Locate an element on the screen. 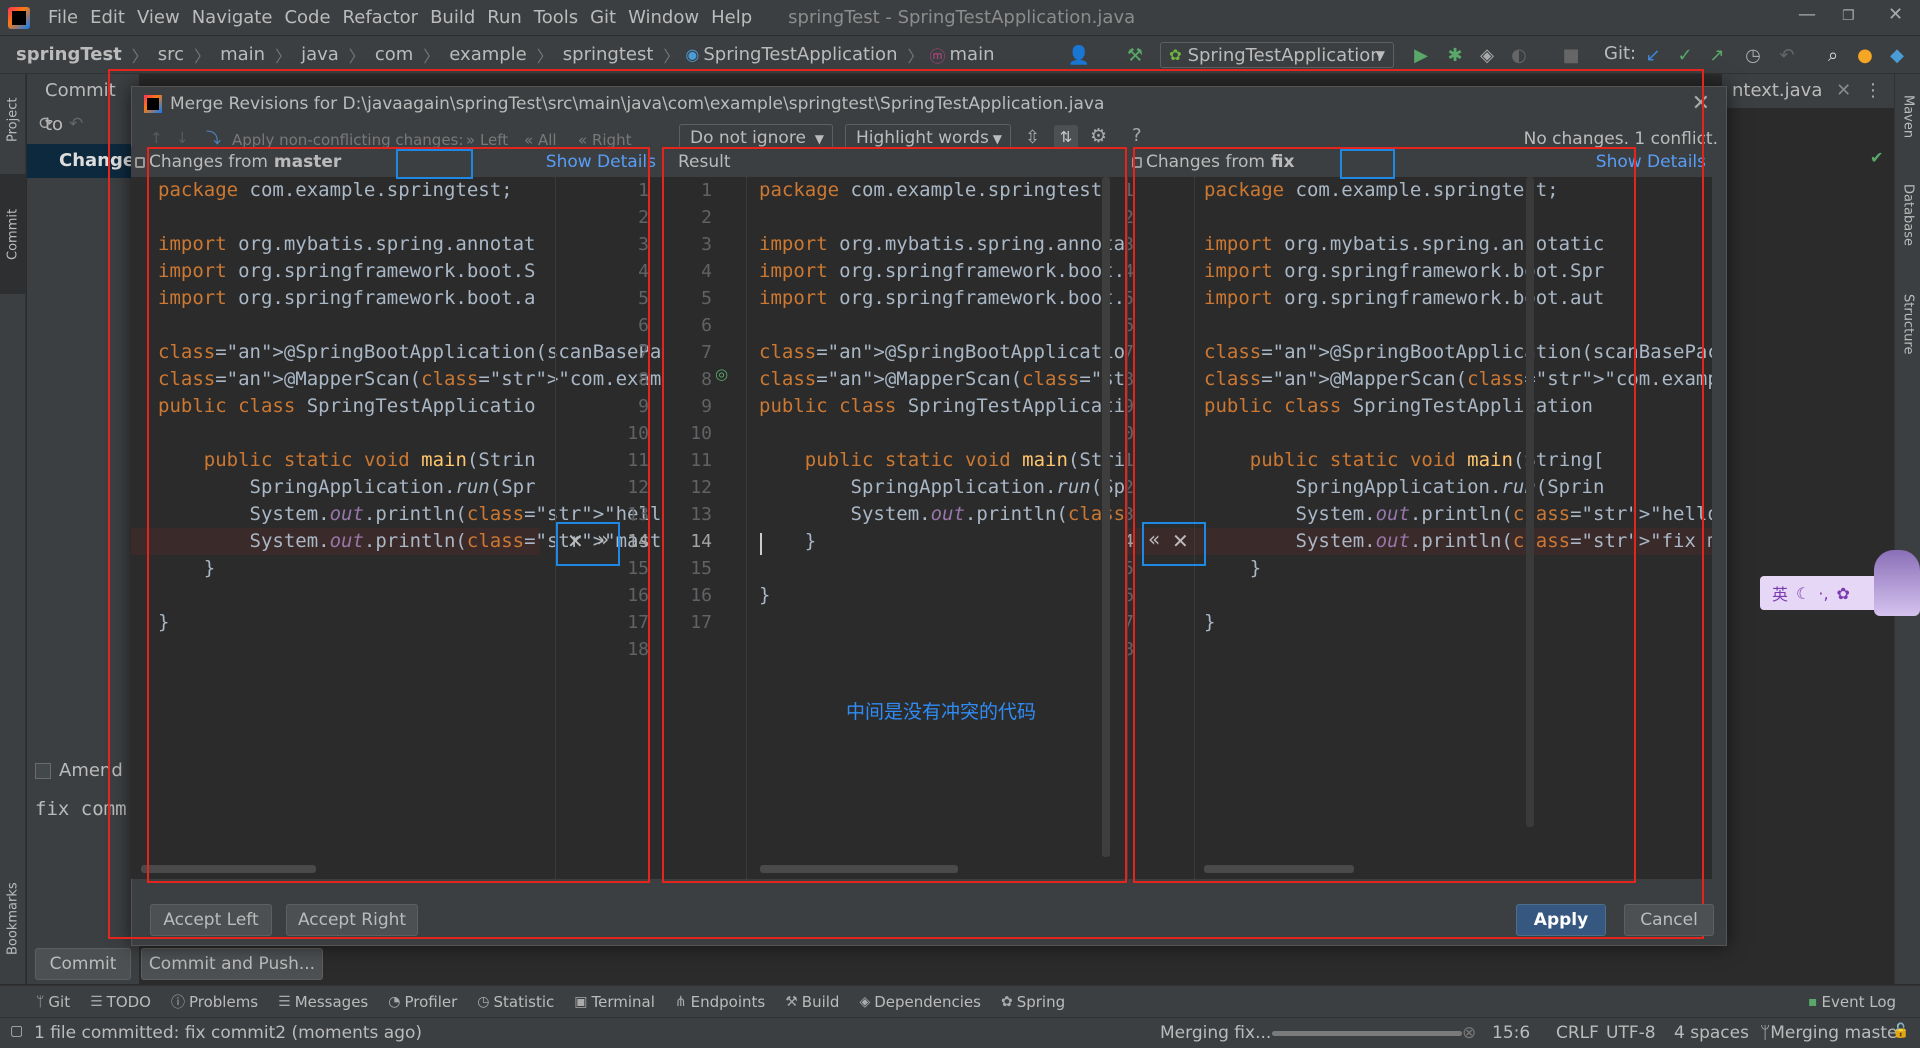 This screenshot has height=1048, width=1920. bookmarks-tool-tab: Bookmarks is located at coordinates (13, 919).